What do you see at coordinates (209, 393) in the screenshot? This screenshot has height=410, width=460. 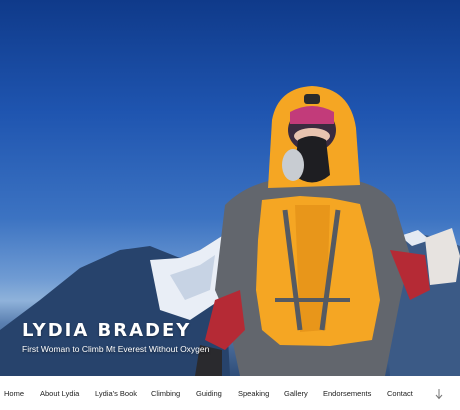 I see `nav-item-guiding: Guiding` at bounding box center [209, 393].